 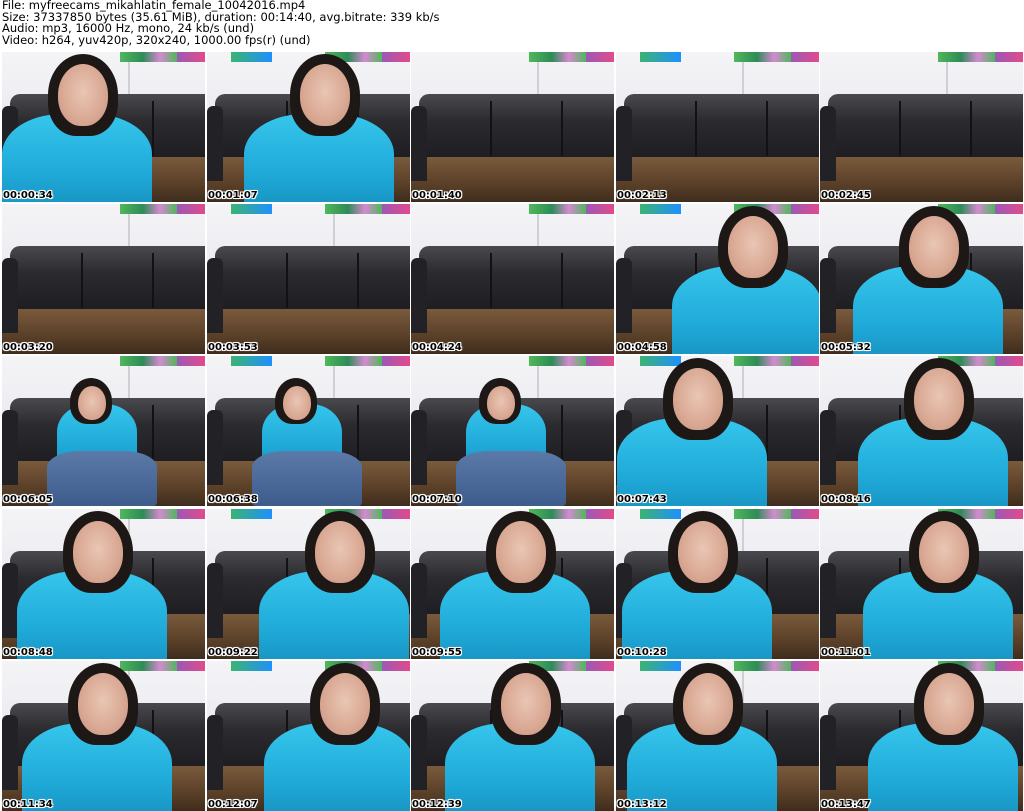 I want to click on timestamp-label: 00:10:28, so click(x=642, y=652).